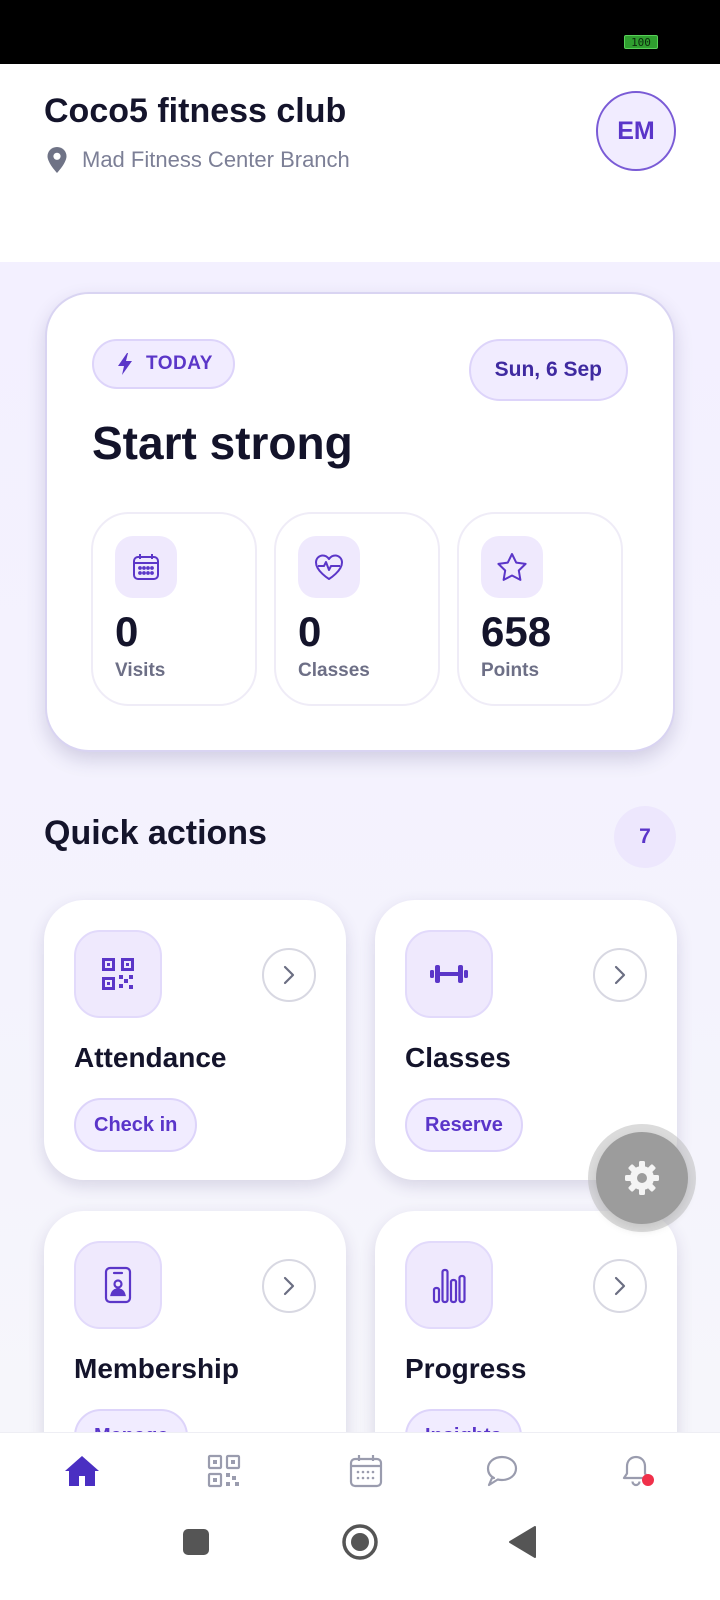  I want to click on branch-name: Mad Fitness Center Branch, so click(216, 159).